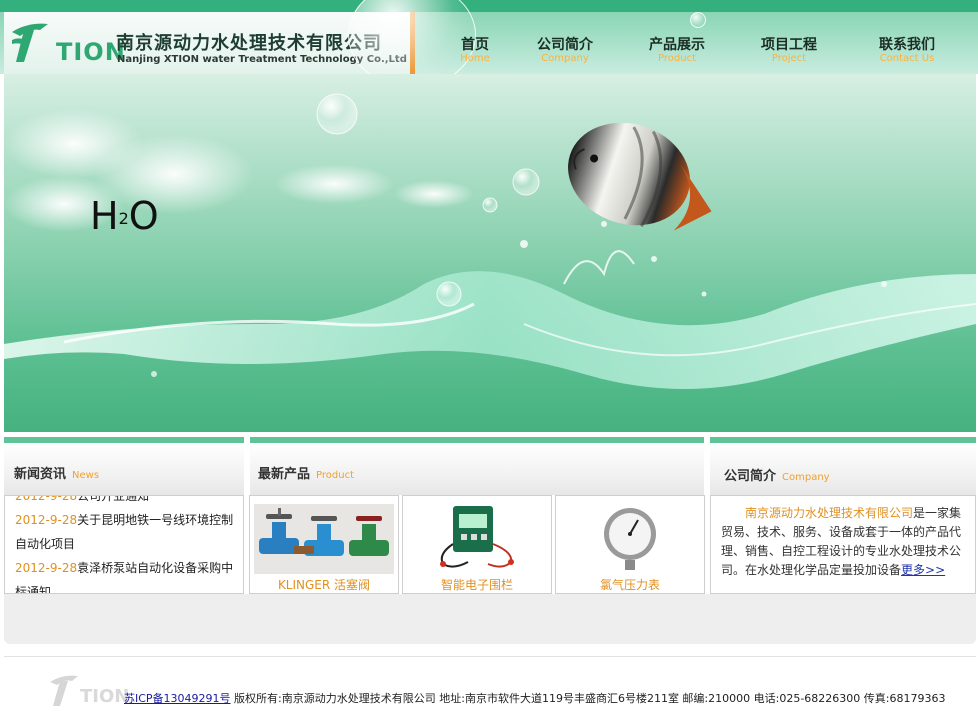  I want to click on header-top-bar, so click(489, 6).